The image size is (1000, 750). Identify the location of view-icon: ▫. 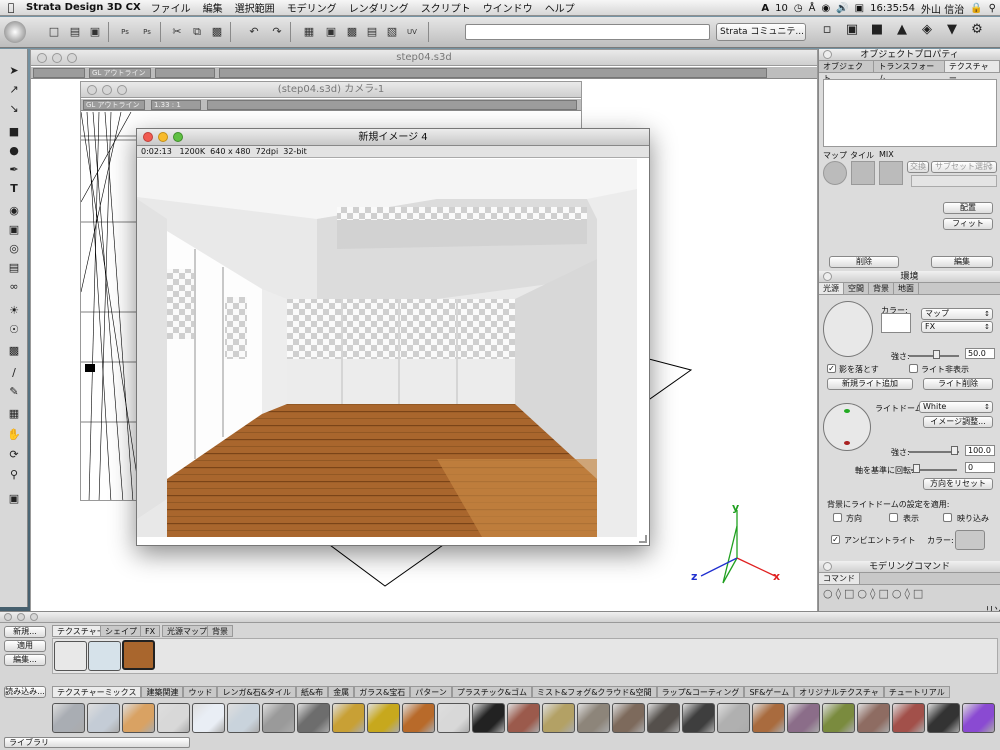
(827, 32).